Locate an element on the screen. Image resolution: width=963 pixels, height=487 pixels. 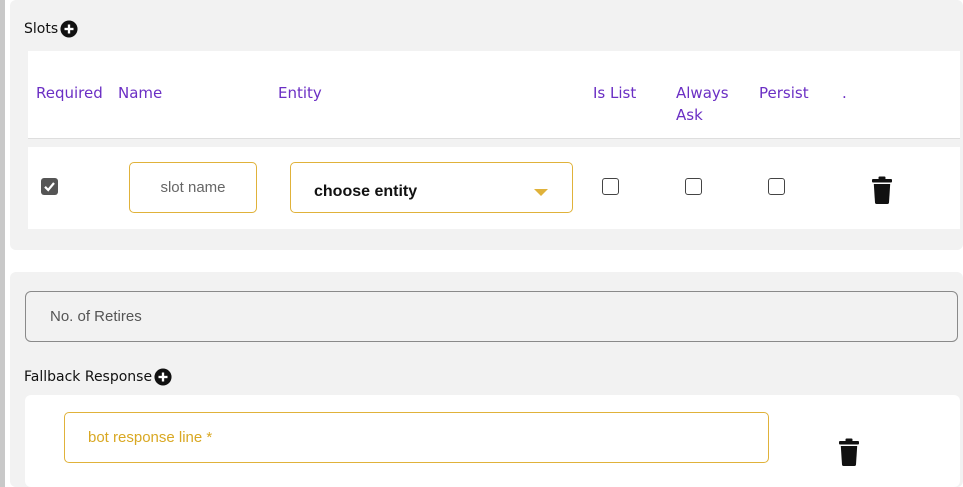
column-name: Name is located at coordinates (140, 93).